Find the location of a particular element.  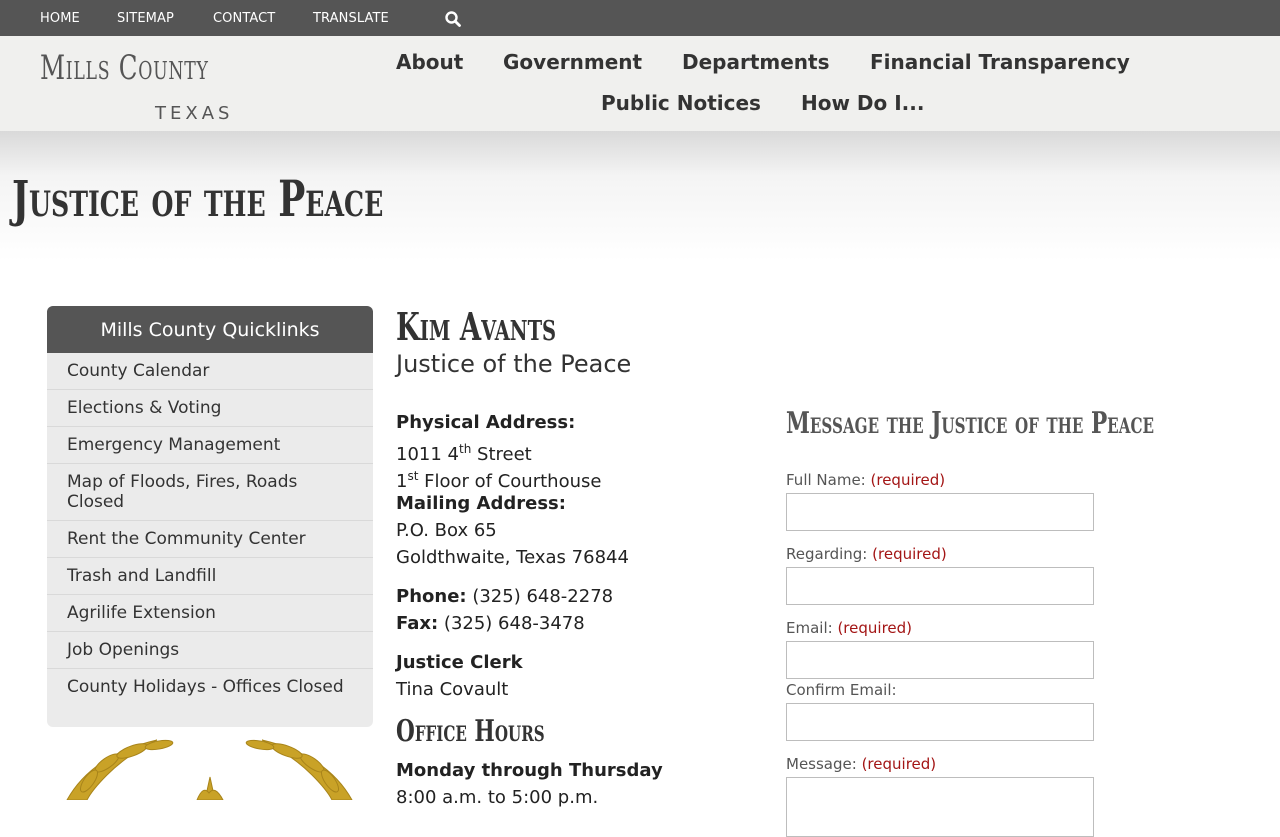

full-name-label: Full Name: (required) is located at coordinates (866, 480).